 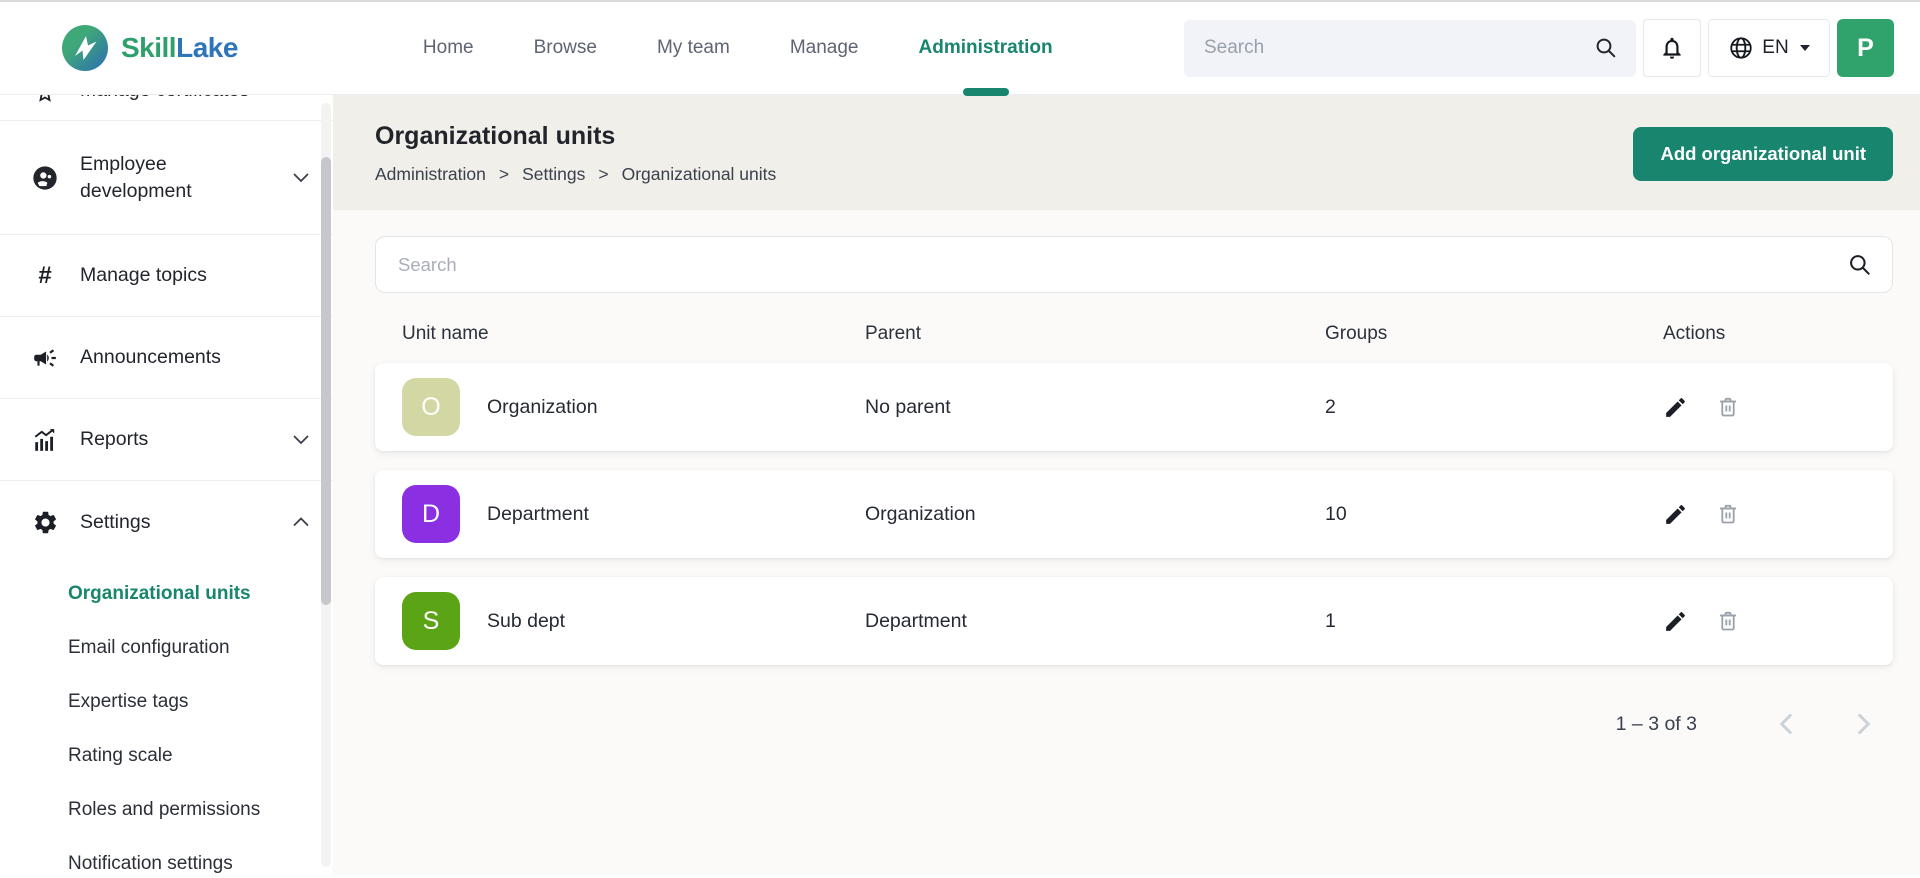 What do you see at coordinates (824, 48) in the screenshot?
I see `nav-item-manage: Manage` at bounding box center [824, 48].